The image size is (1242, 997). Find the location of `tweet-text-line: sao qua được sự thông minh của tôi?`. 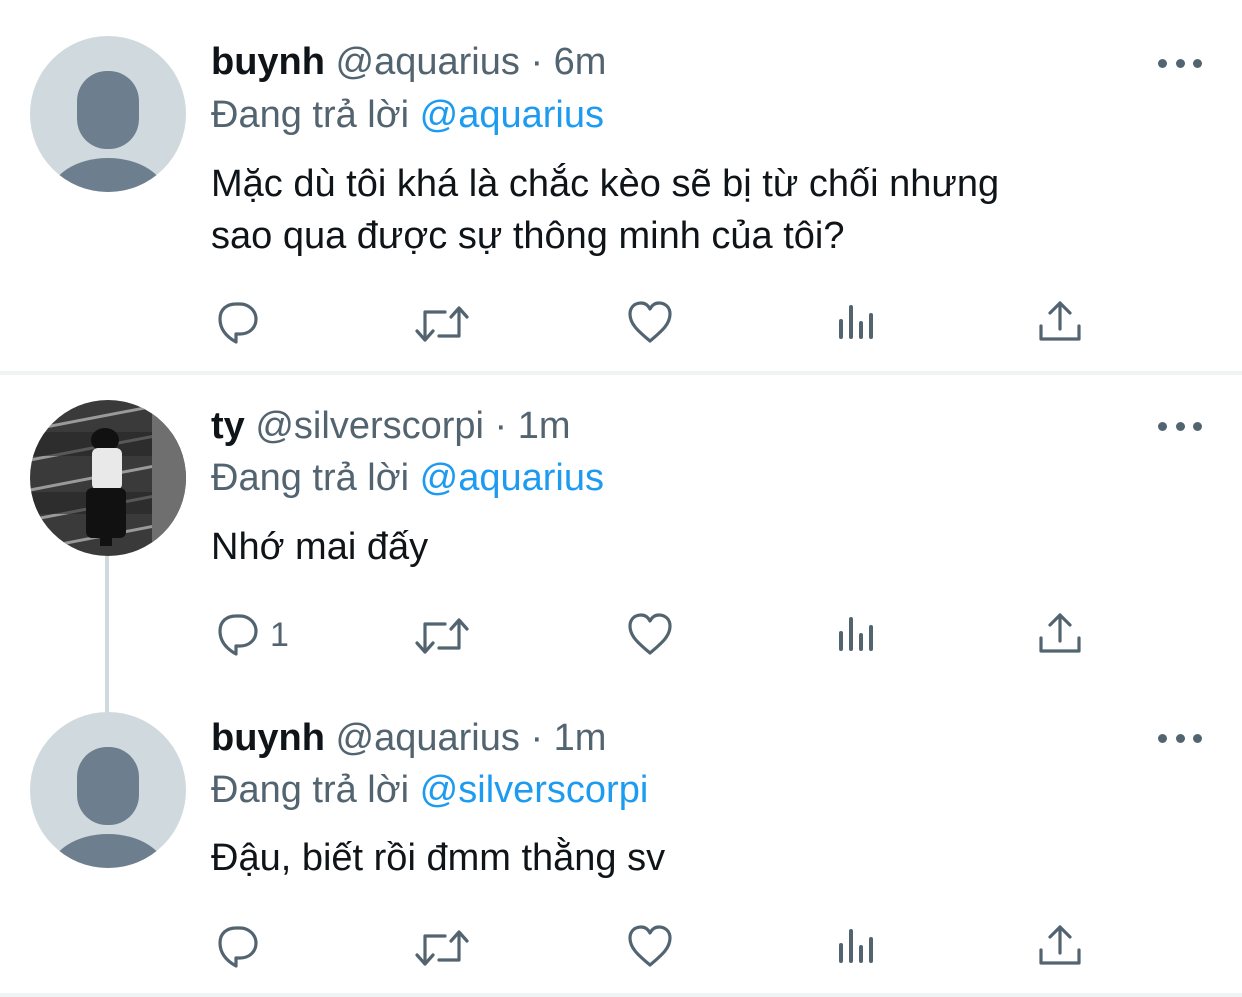

tweet-text-line: sao qua được sự thông minh của tôi? is located at coordinates (528, 236).